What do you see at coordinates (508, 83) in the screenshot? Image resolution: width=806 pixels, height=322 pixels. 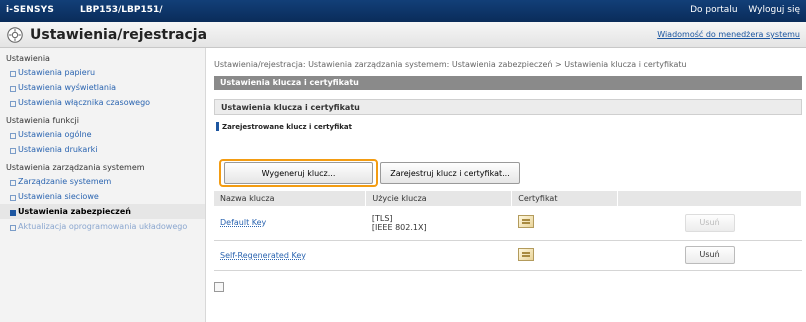 I see `section-header: Ustawienia klucza i certyfikatu` at bounding box center [508, 83].